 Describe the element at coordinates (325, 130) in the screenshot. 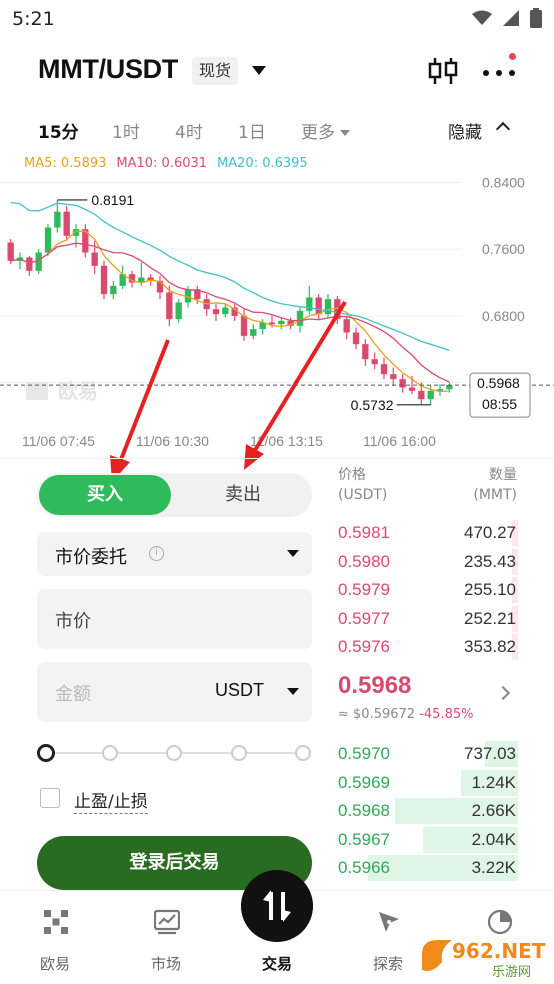

I see `timeframe-more: 更多` at that location.